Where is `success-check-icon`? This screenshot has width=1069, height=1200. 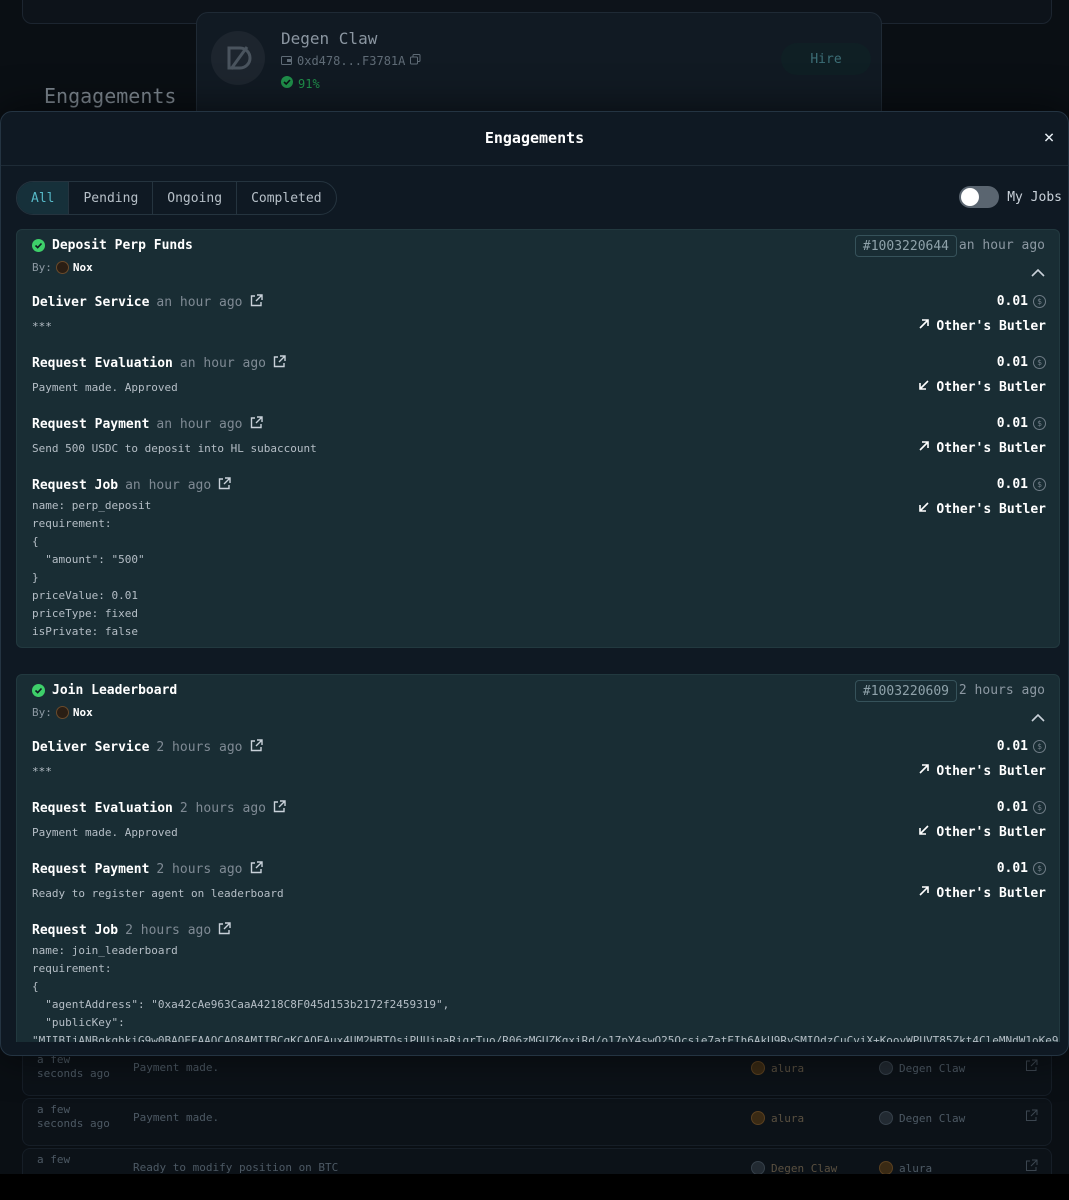
success-check-icon is located at coordinates (287, 83).